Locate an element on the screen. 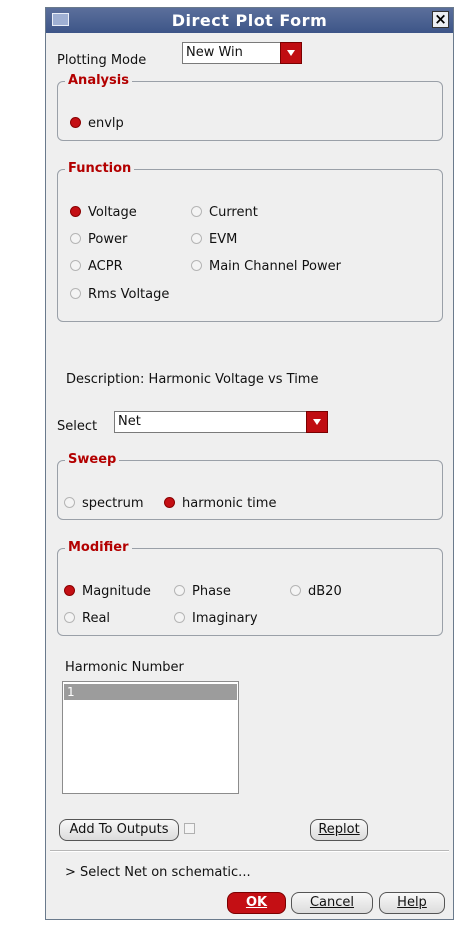 The width and height of the screenshot is (467, 929). window-title: Direct Plot Form is located at coordinates (249, 20).